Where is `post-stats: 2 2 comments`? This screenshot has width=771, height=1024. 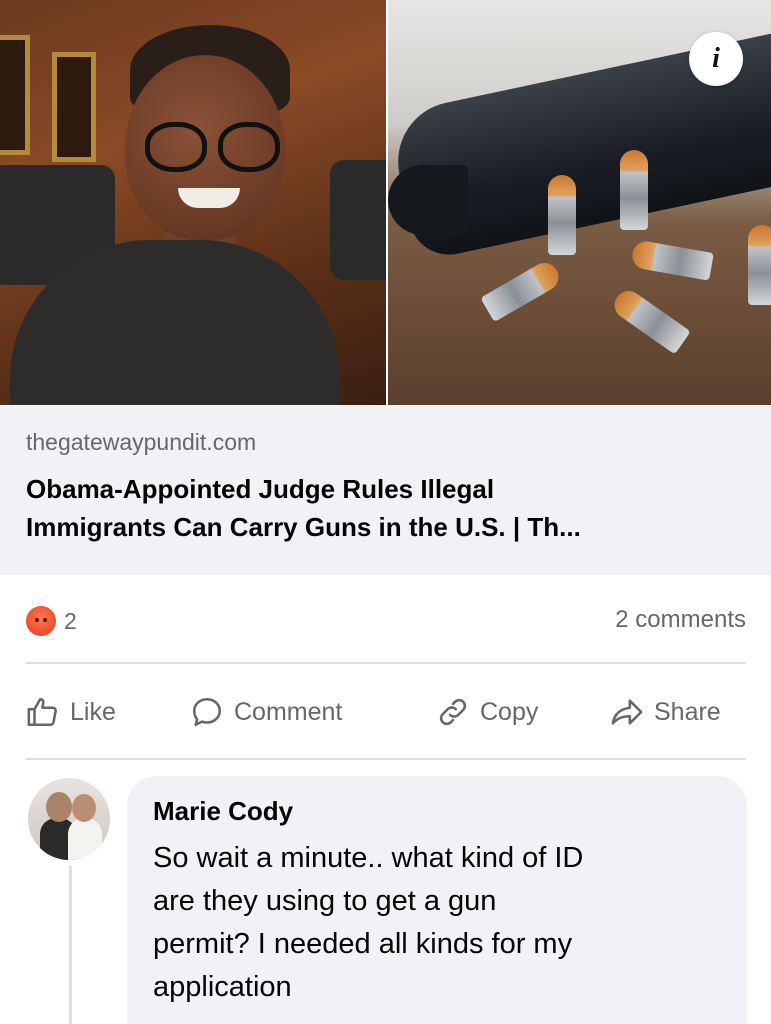 post-stats: 2 2 comments is located at coordinates (386, 622).